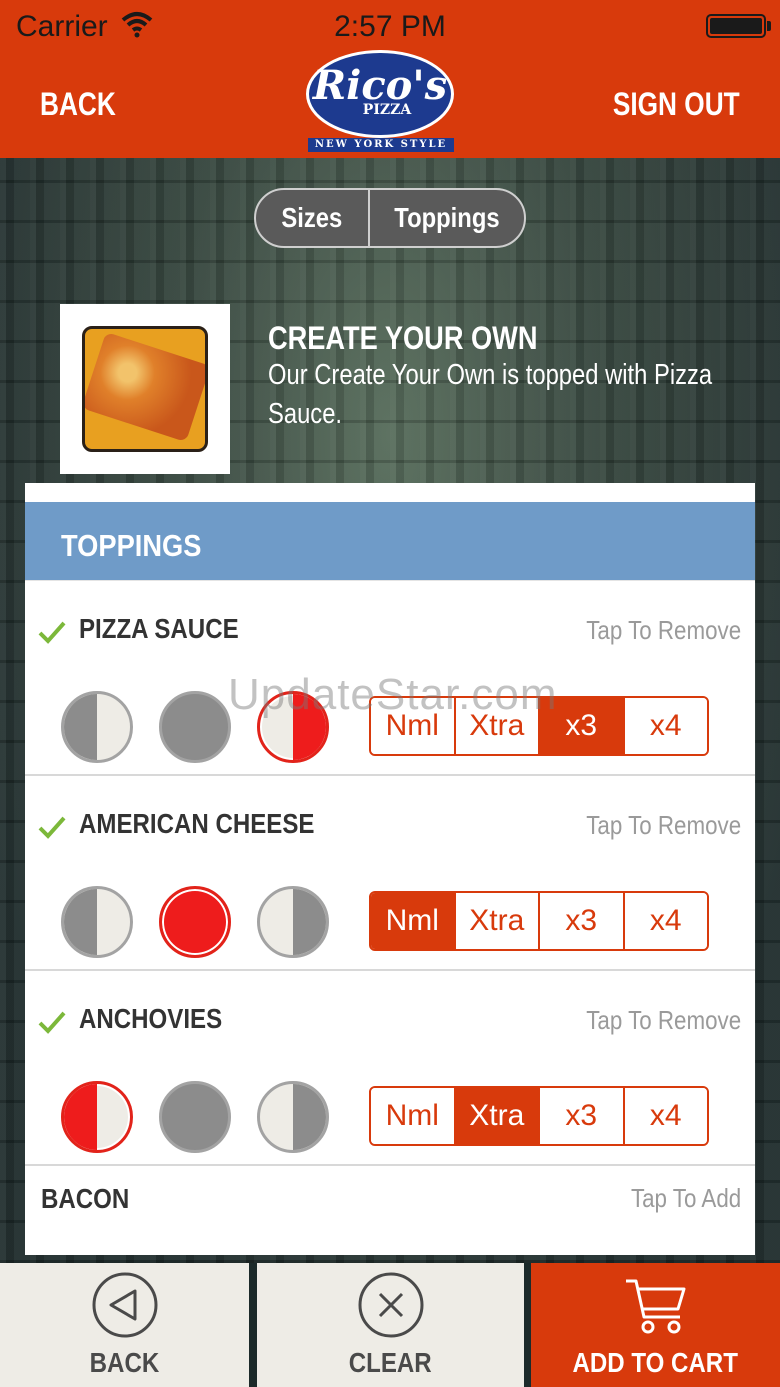  I want to click on back-tab-label: BACK, so click(124, 1362).